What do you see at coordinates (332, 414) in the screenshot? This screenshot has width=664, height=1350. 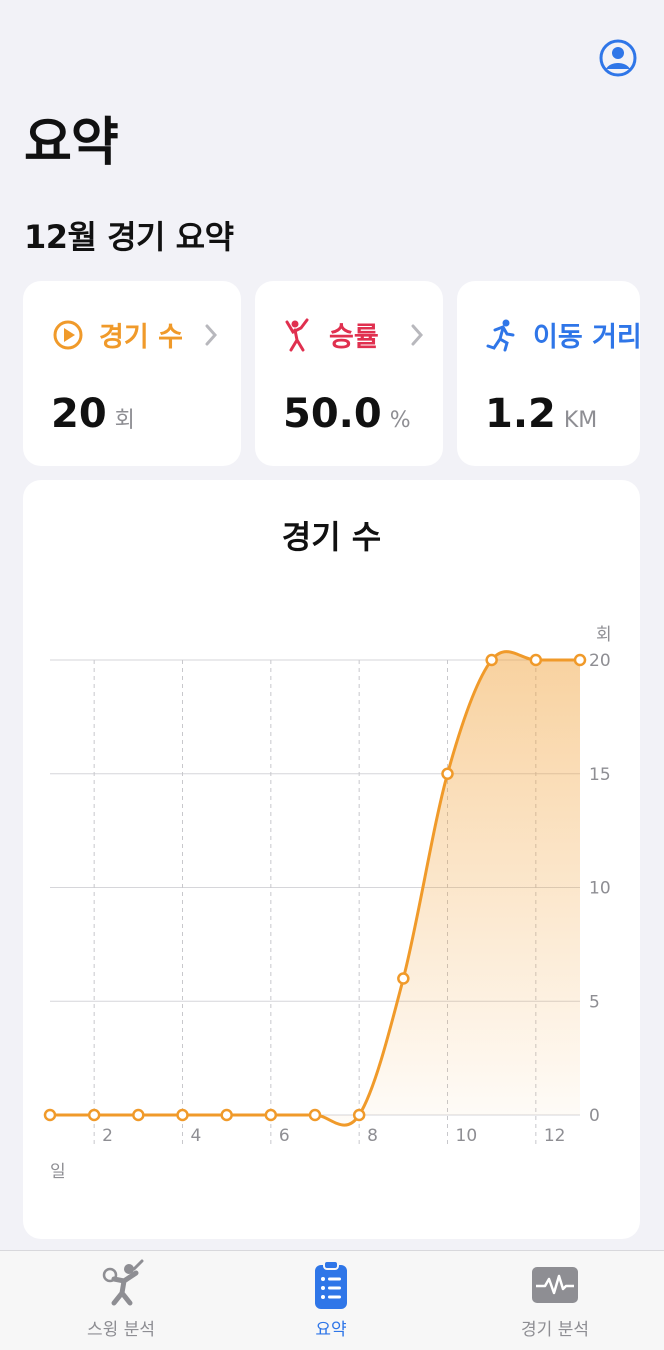 I see `win-rate-value: 50.0` at bounding box center [332, 414].